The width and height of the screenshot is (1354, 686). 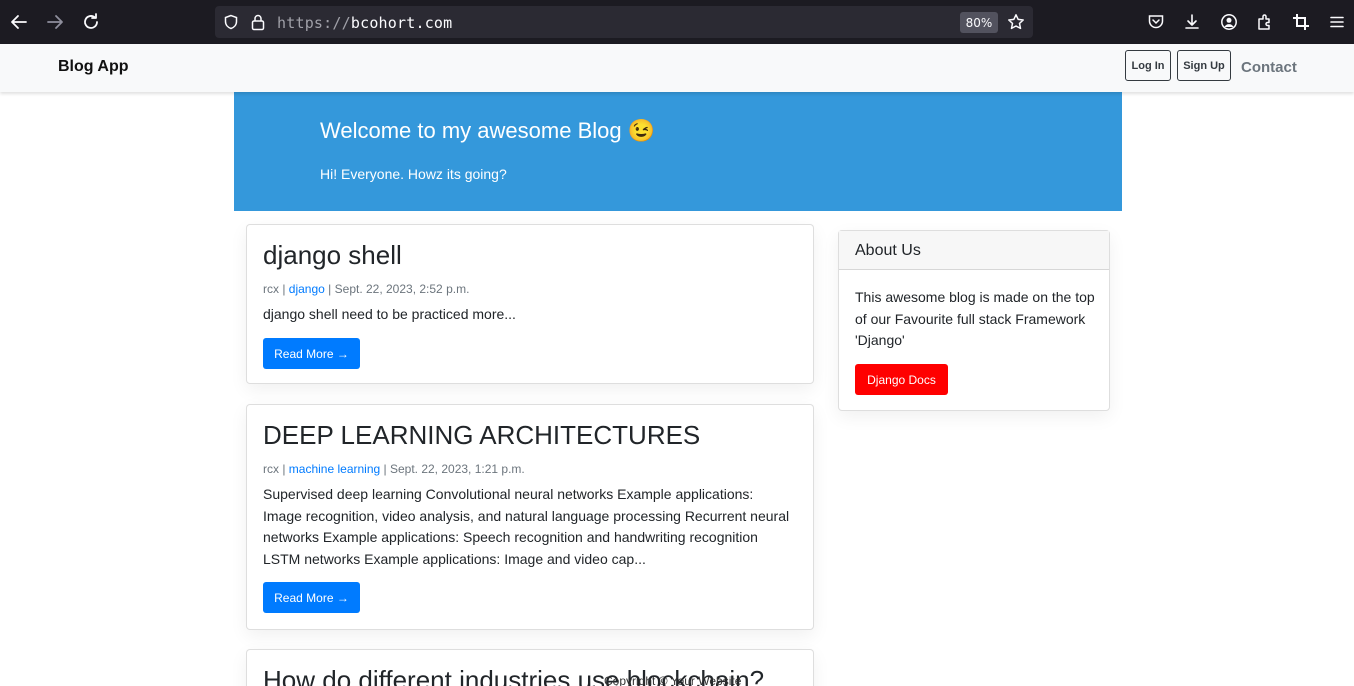 What do you see at coordinates (1156, 22) in the screenshot?
I see `pocket-icon` at bounding box center [1156, 22].